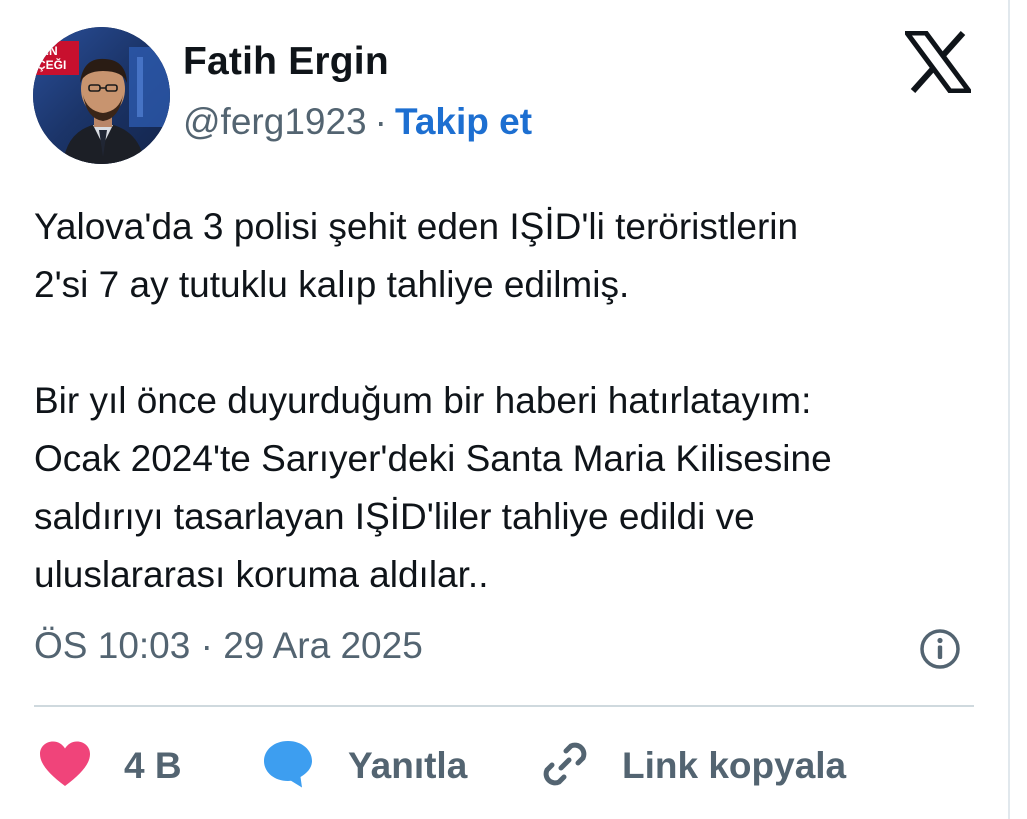  What do you see at coordinates (288, 766) in the screenshot?
I see `speech-bubble-icon` at bounding box center [288, 766].